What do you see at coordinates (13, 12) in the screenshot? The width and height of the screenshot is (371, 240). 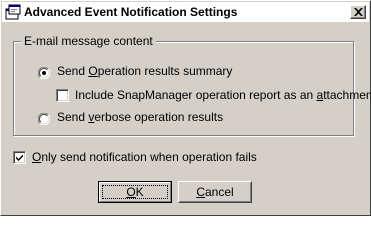 I see `app-window-icon` at bounding box center [13, 12].